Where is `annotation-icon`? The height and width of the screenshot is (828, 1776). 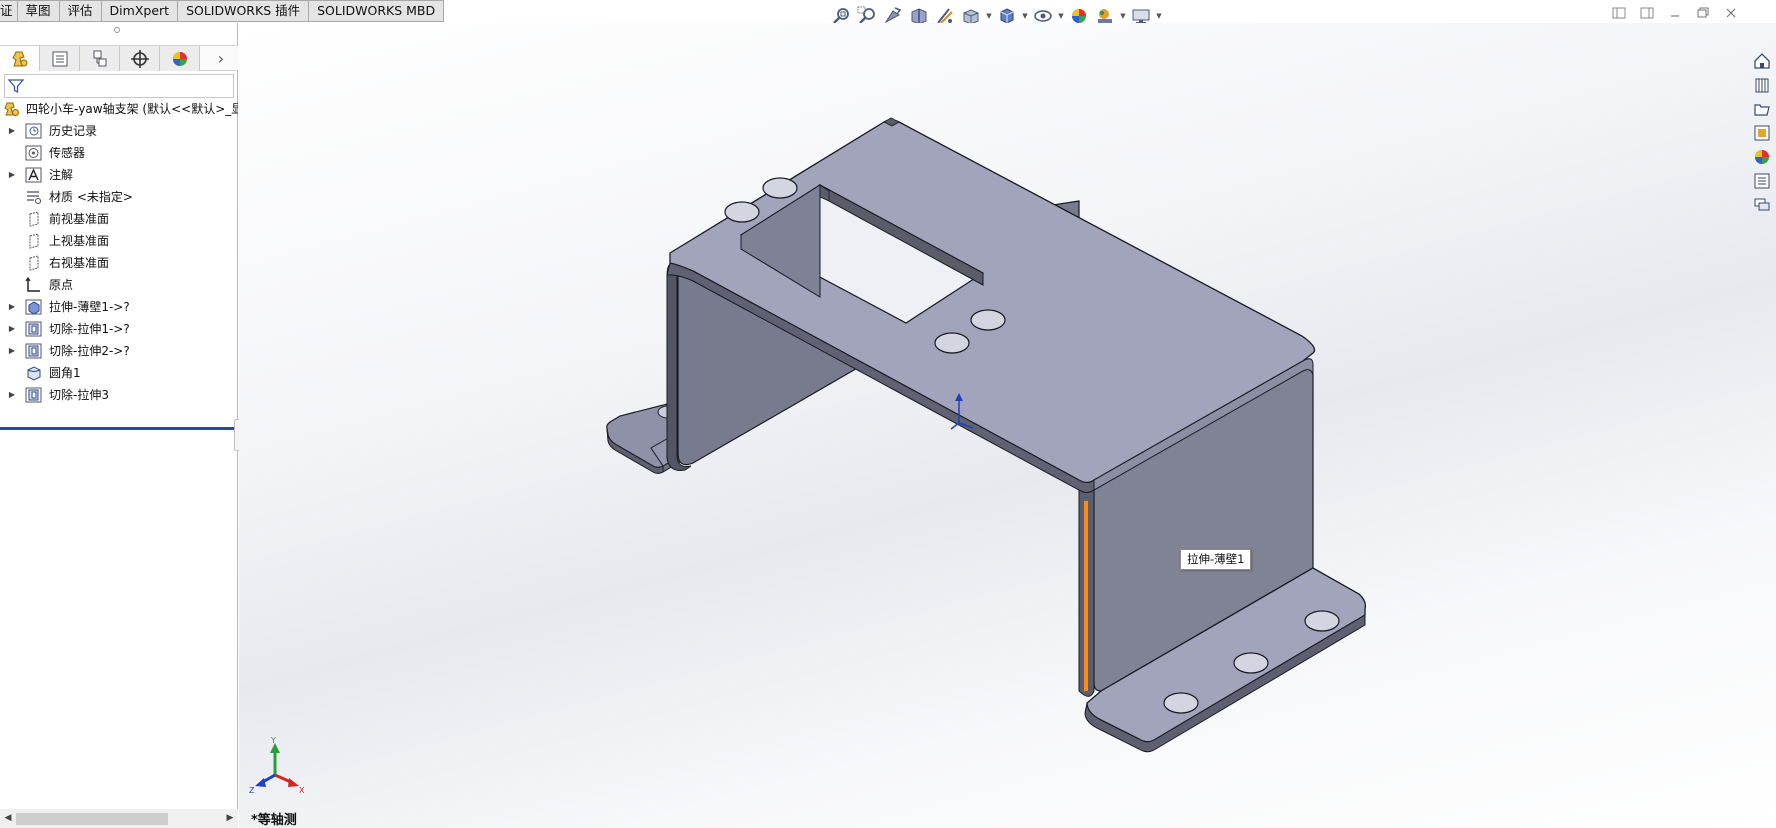 annotation-icon is located at coordinates (33, 175).